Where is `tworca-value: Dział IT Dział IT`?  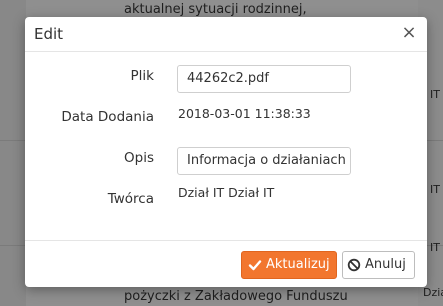 tworca-value: Dział IT Dział IT is located at coordinates (226, 192).